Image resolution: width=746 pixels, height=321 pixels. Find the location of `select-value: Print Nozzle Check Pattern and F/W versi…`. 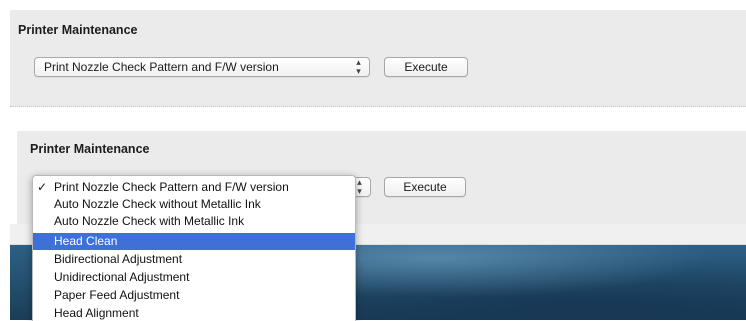

select-value: Print Nozzle Check Pattern and F/W versi… is located at coordinates (161, 67).